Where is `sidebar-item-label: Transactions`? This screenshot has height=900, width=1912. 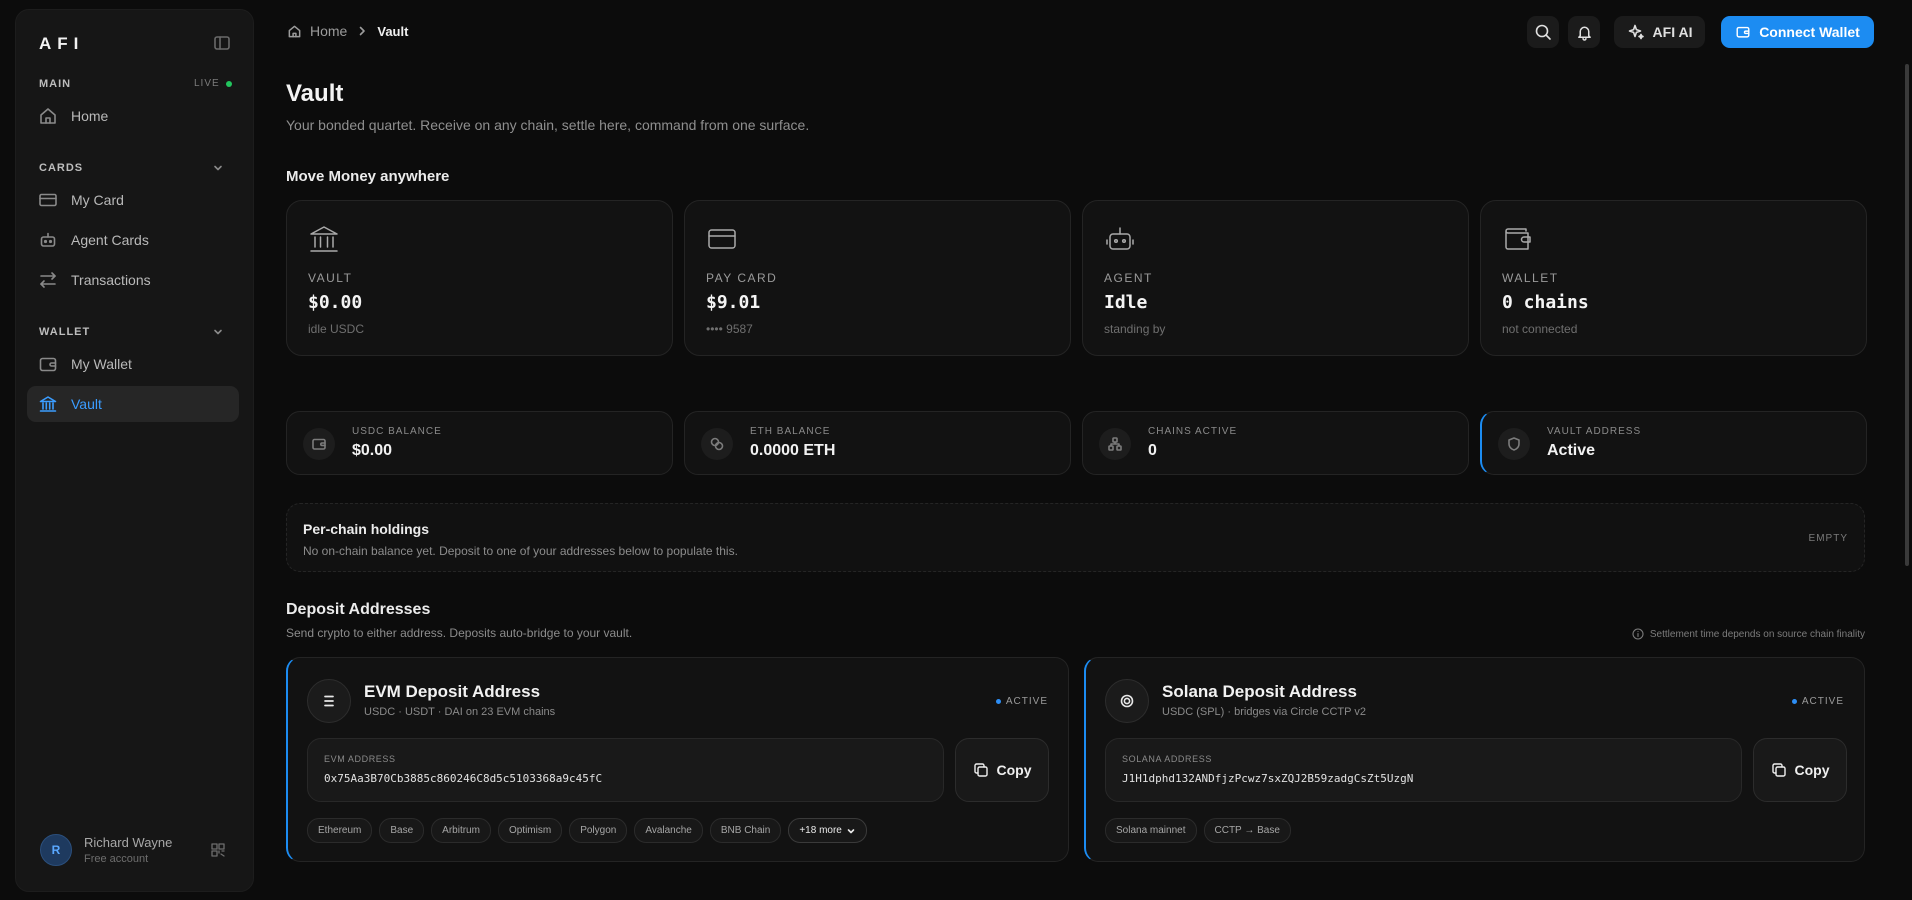 sidebar-item-label: Transactions is located at coordinates (111, 280).